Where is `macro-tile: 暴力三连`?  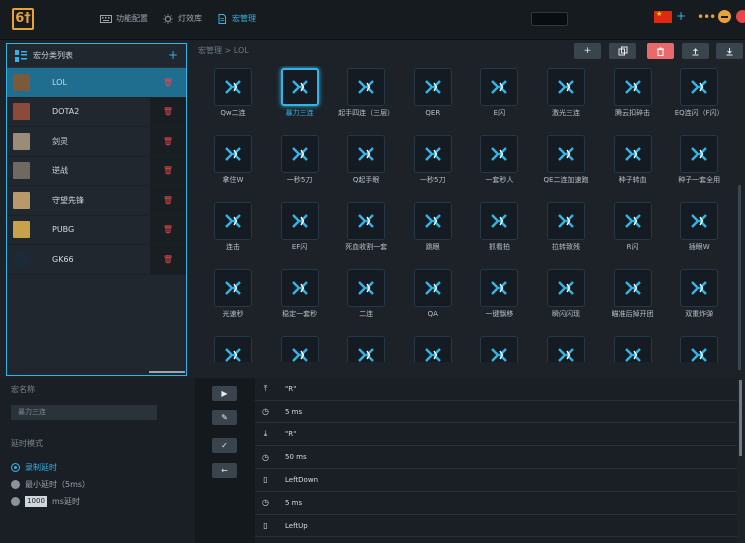 macro-tile: 暴力三连 is located at coordinates (300, 99).